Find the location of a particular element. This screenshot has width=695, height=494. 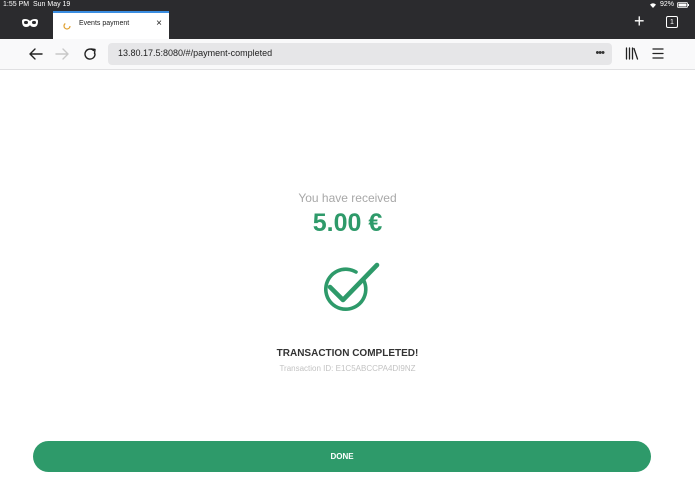

status-time: 1:55 PM is located at coordinates (16, 4).